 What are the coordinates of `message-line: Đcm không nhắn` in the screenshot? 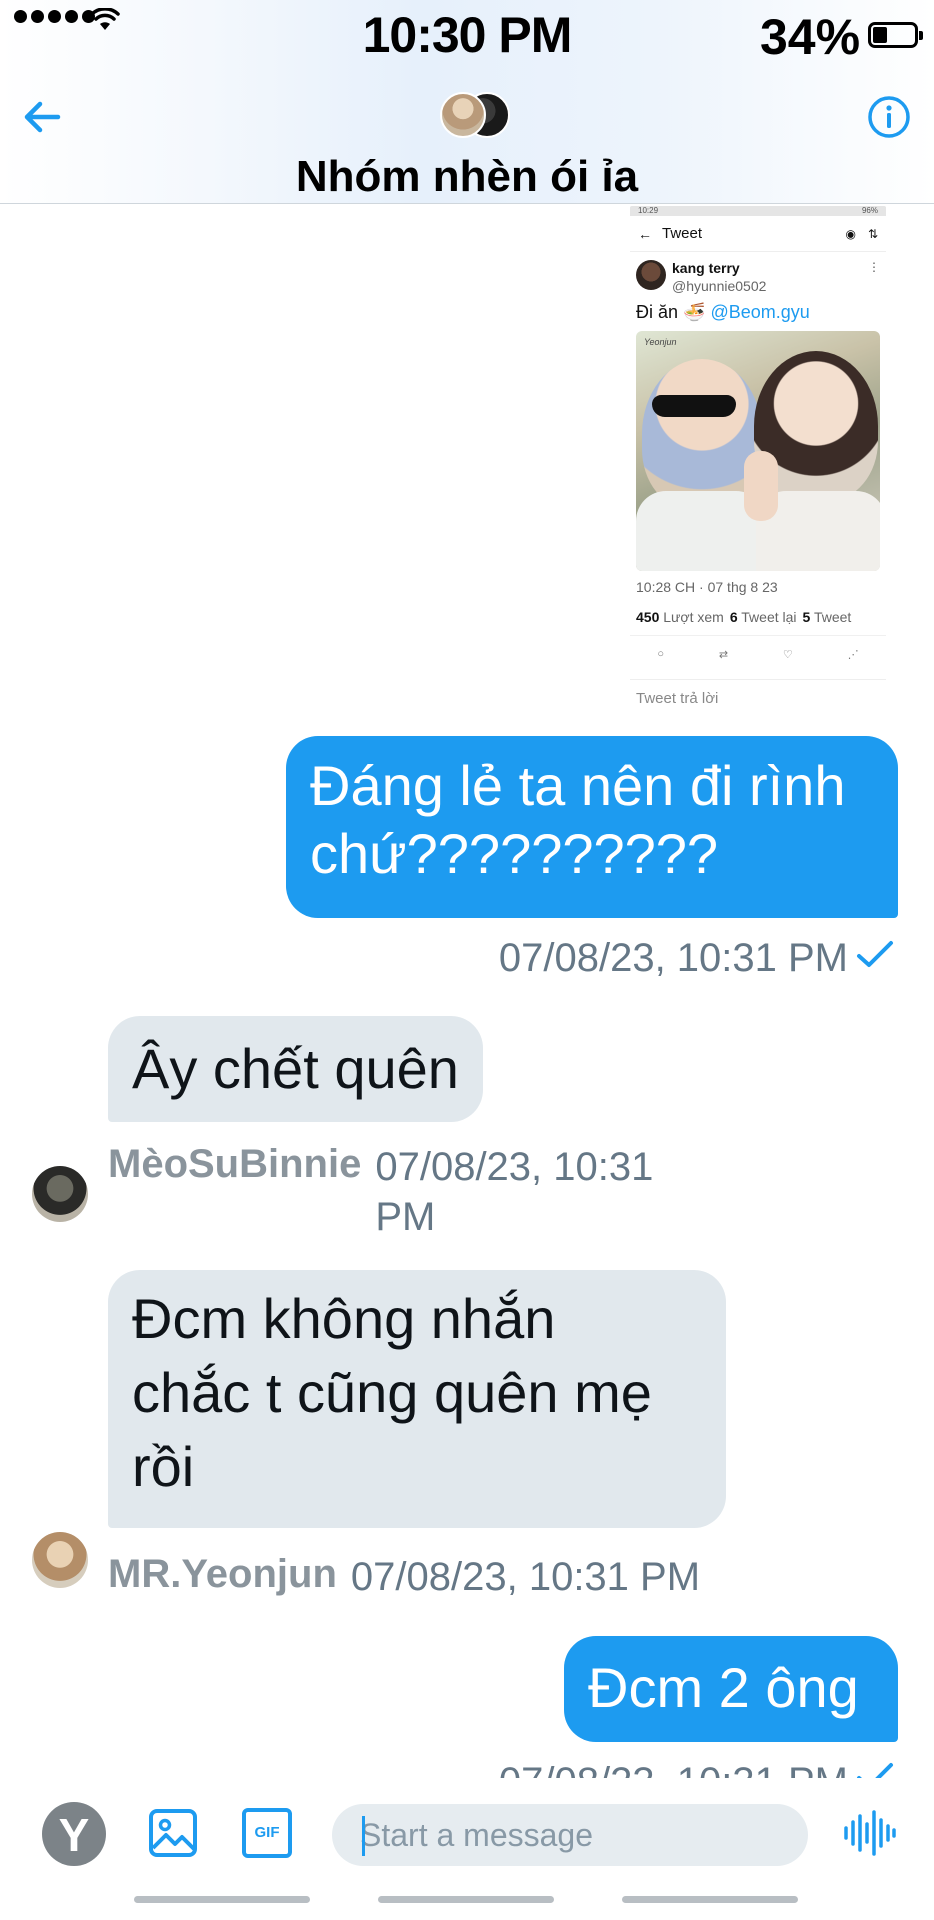 It's located at (344, 1318).